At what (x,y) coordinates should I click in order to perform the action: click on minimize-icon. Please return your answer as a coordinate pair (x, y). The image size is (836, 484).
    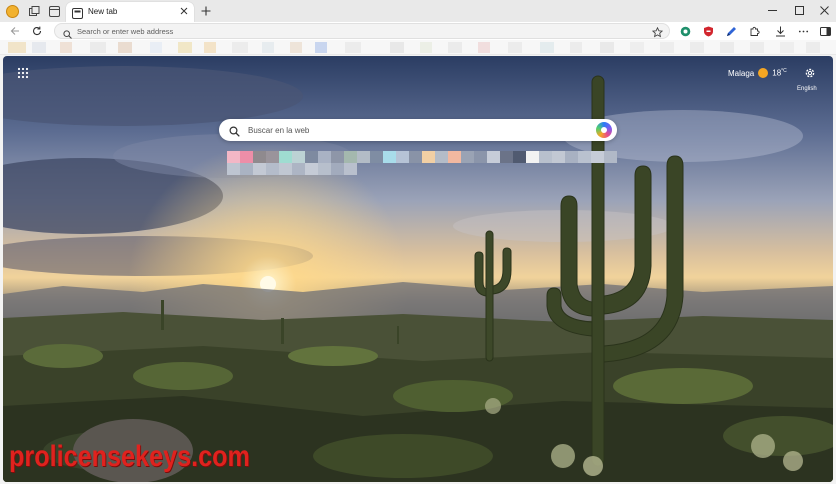
    Looking at the image, I should click on (772, 10).